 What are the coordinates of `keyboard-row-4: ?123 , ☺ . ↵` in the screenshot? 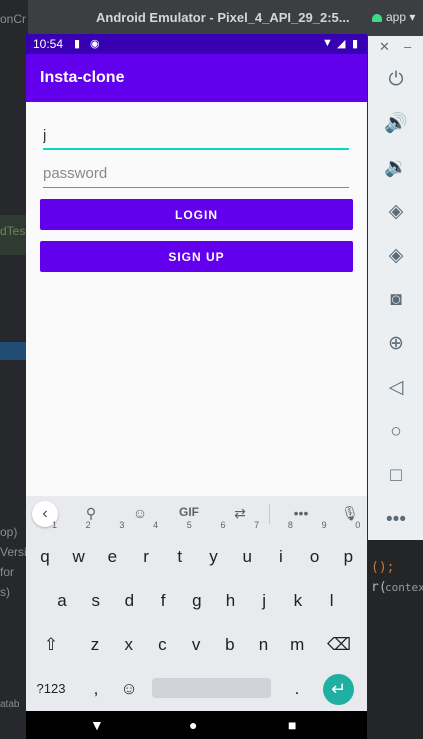 It's located at (196, 689).